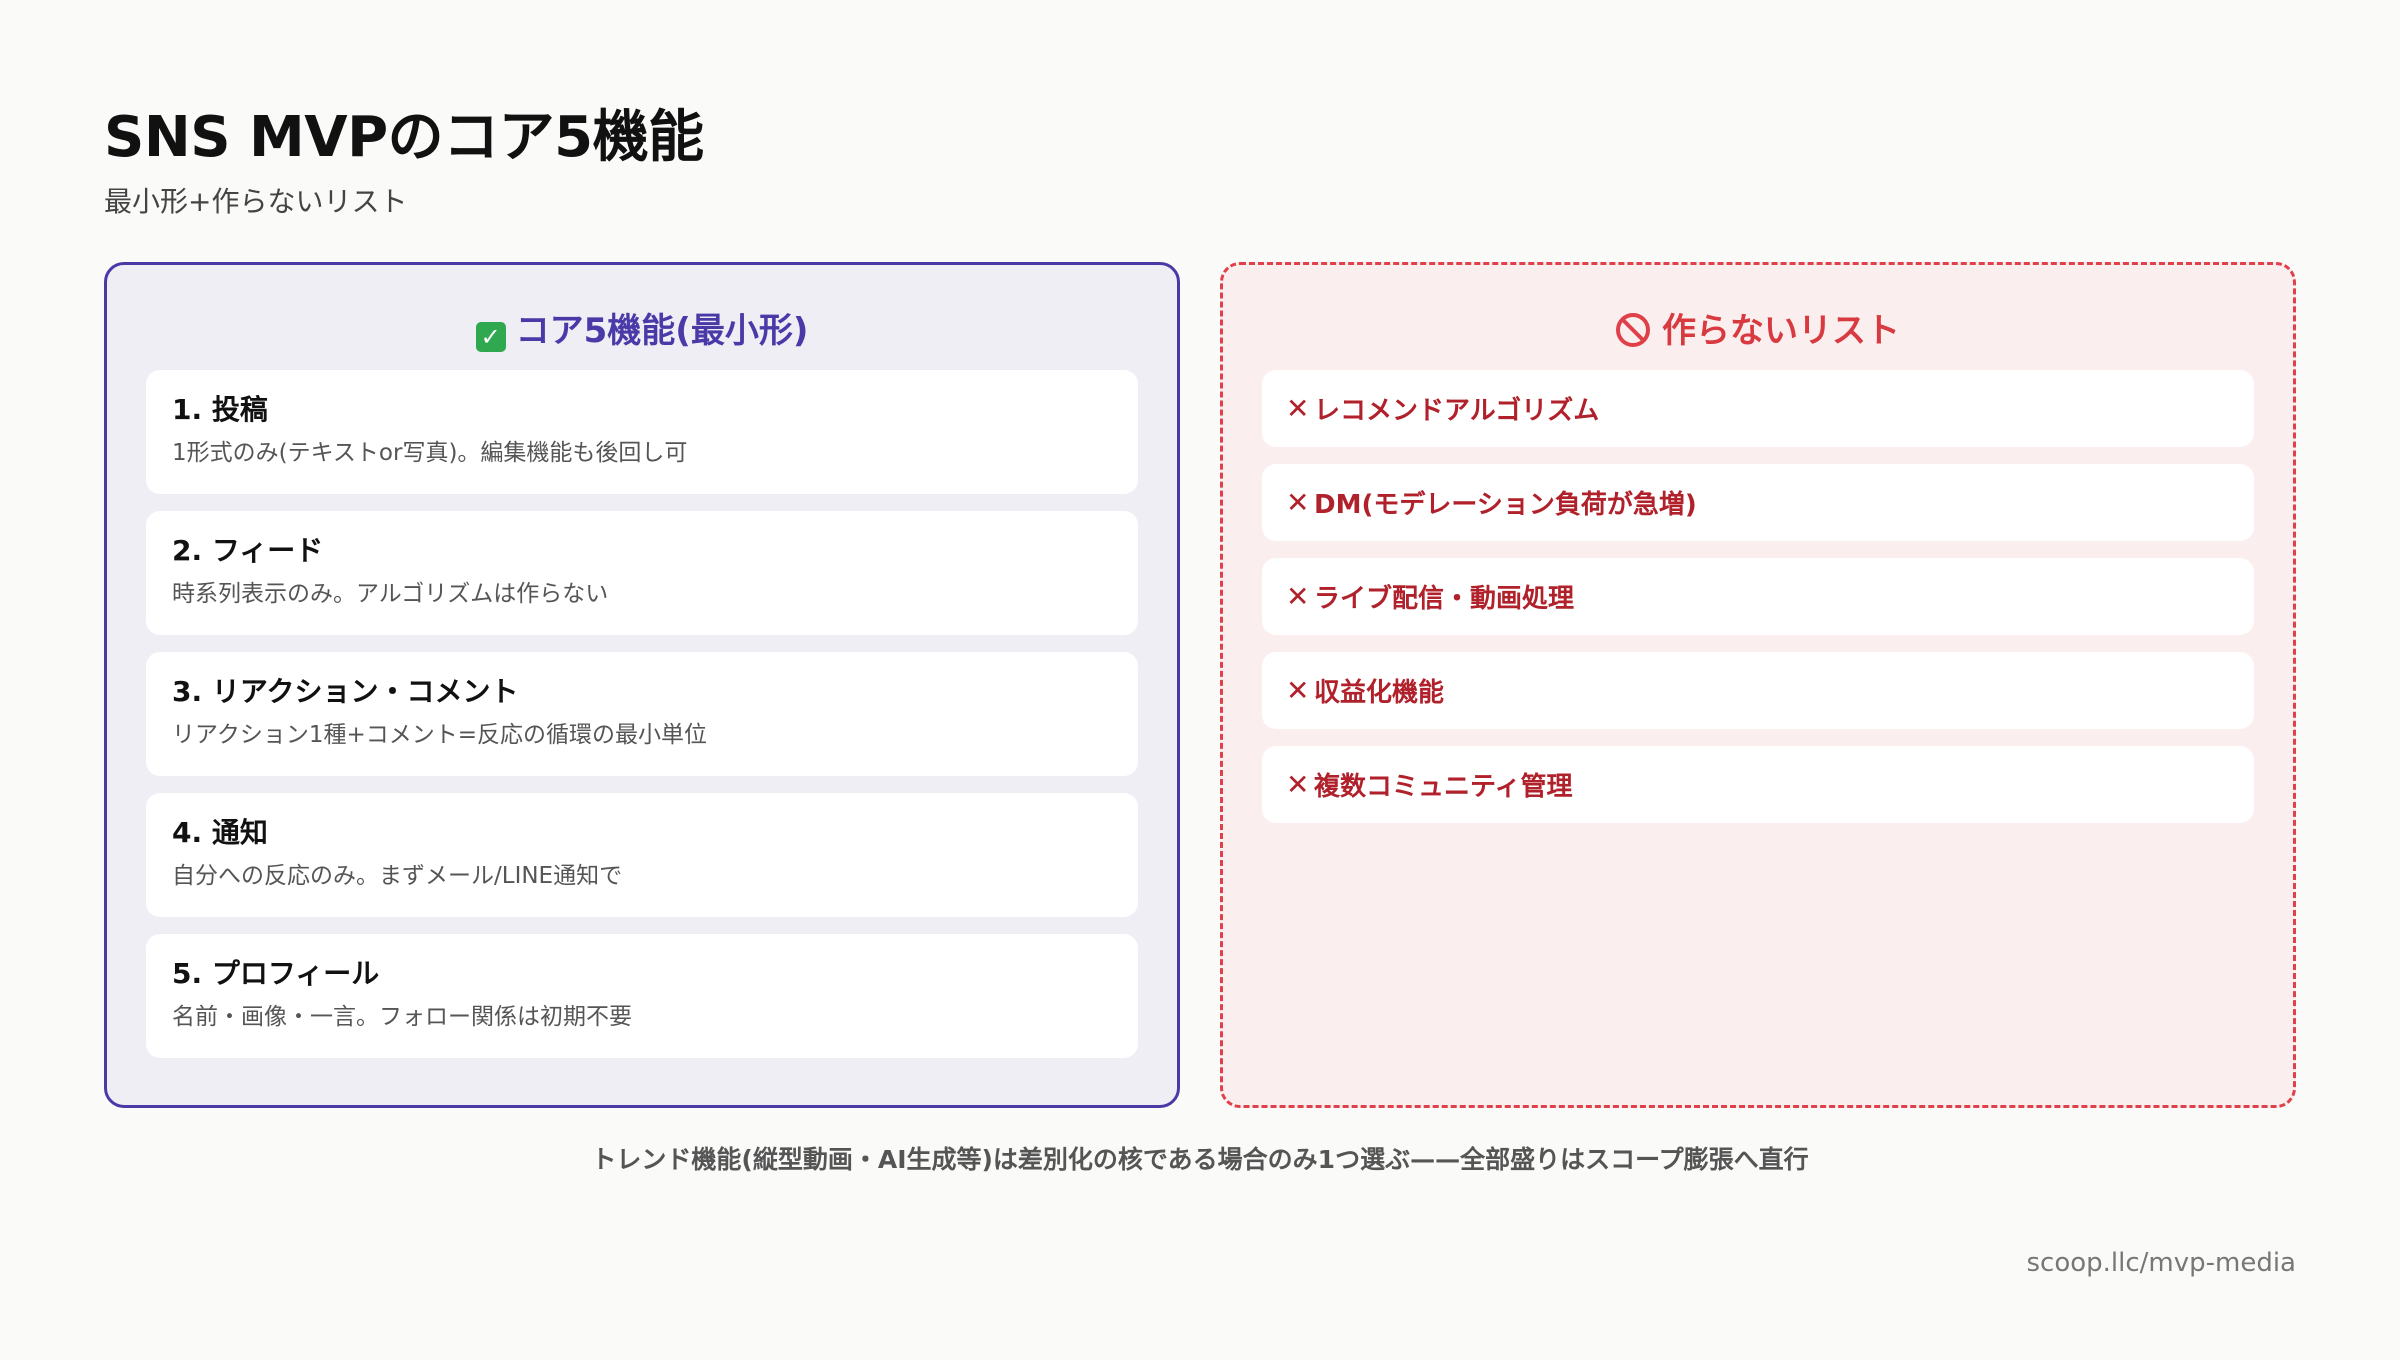 The height and width of the screenshot is (1360, 2400). Describe the element at coordinates (1457, 411) in the screenshot. I see `dont-build-item-label: レコメンドアルゴリズム` at that location.